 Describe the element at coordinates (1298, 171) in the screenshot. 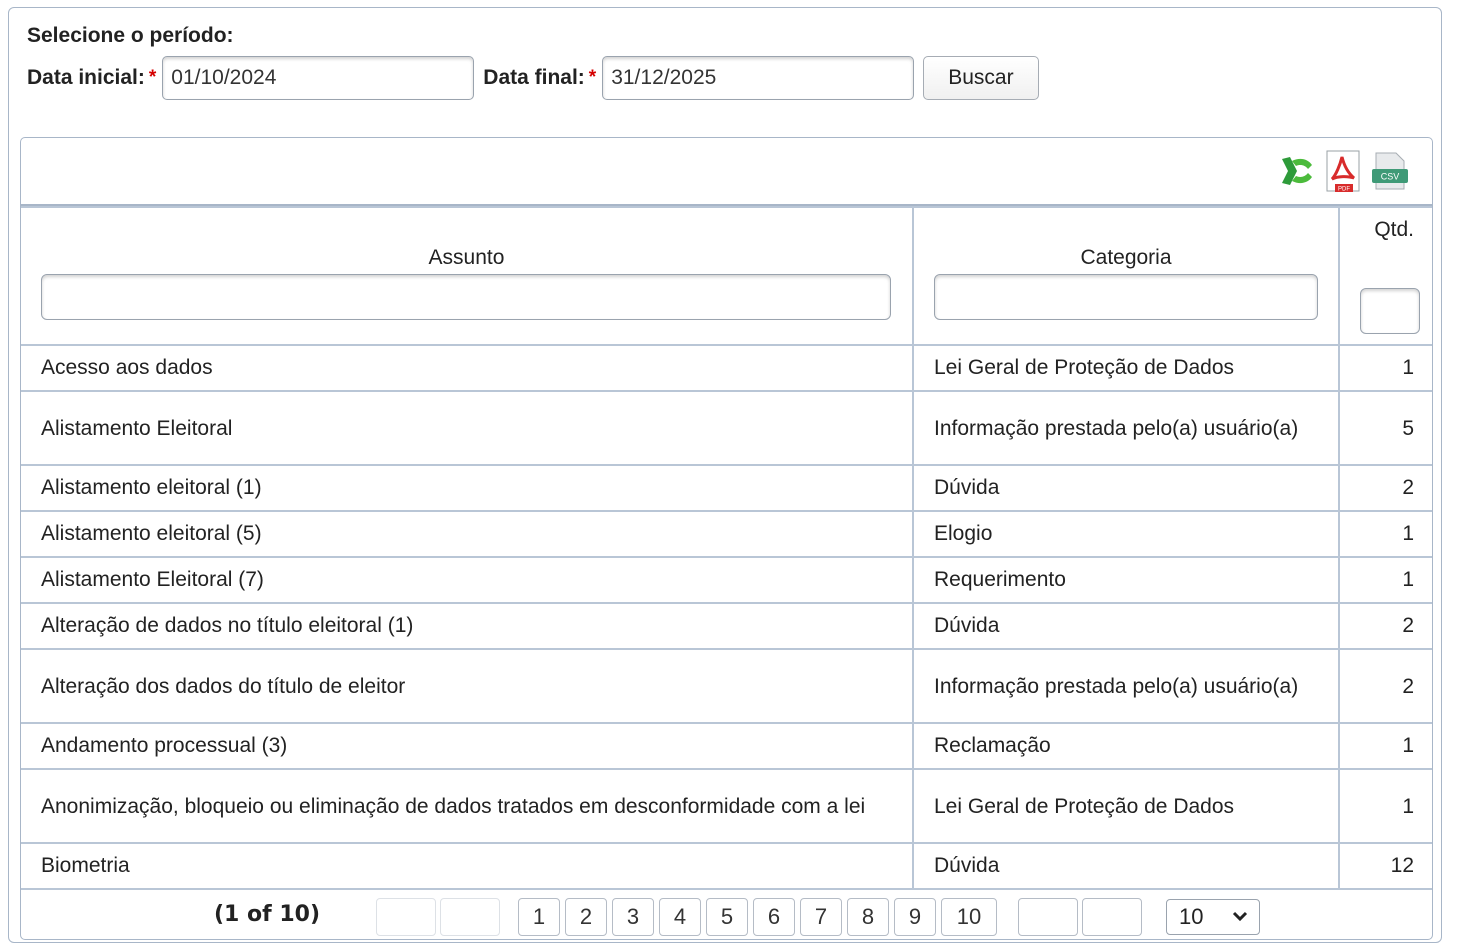

I see `excel-icon` at that location.